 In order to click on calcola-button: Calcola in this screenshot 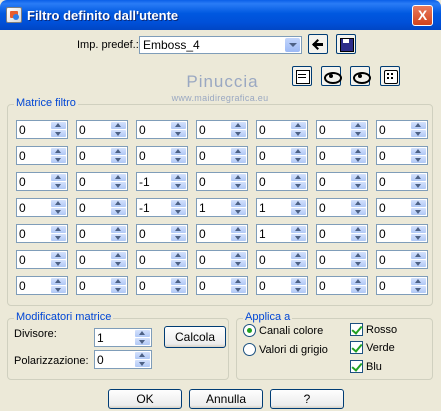, I will do `click(195, 337)`.